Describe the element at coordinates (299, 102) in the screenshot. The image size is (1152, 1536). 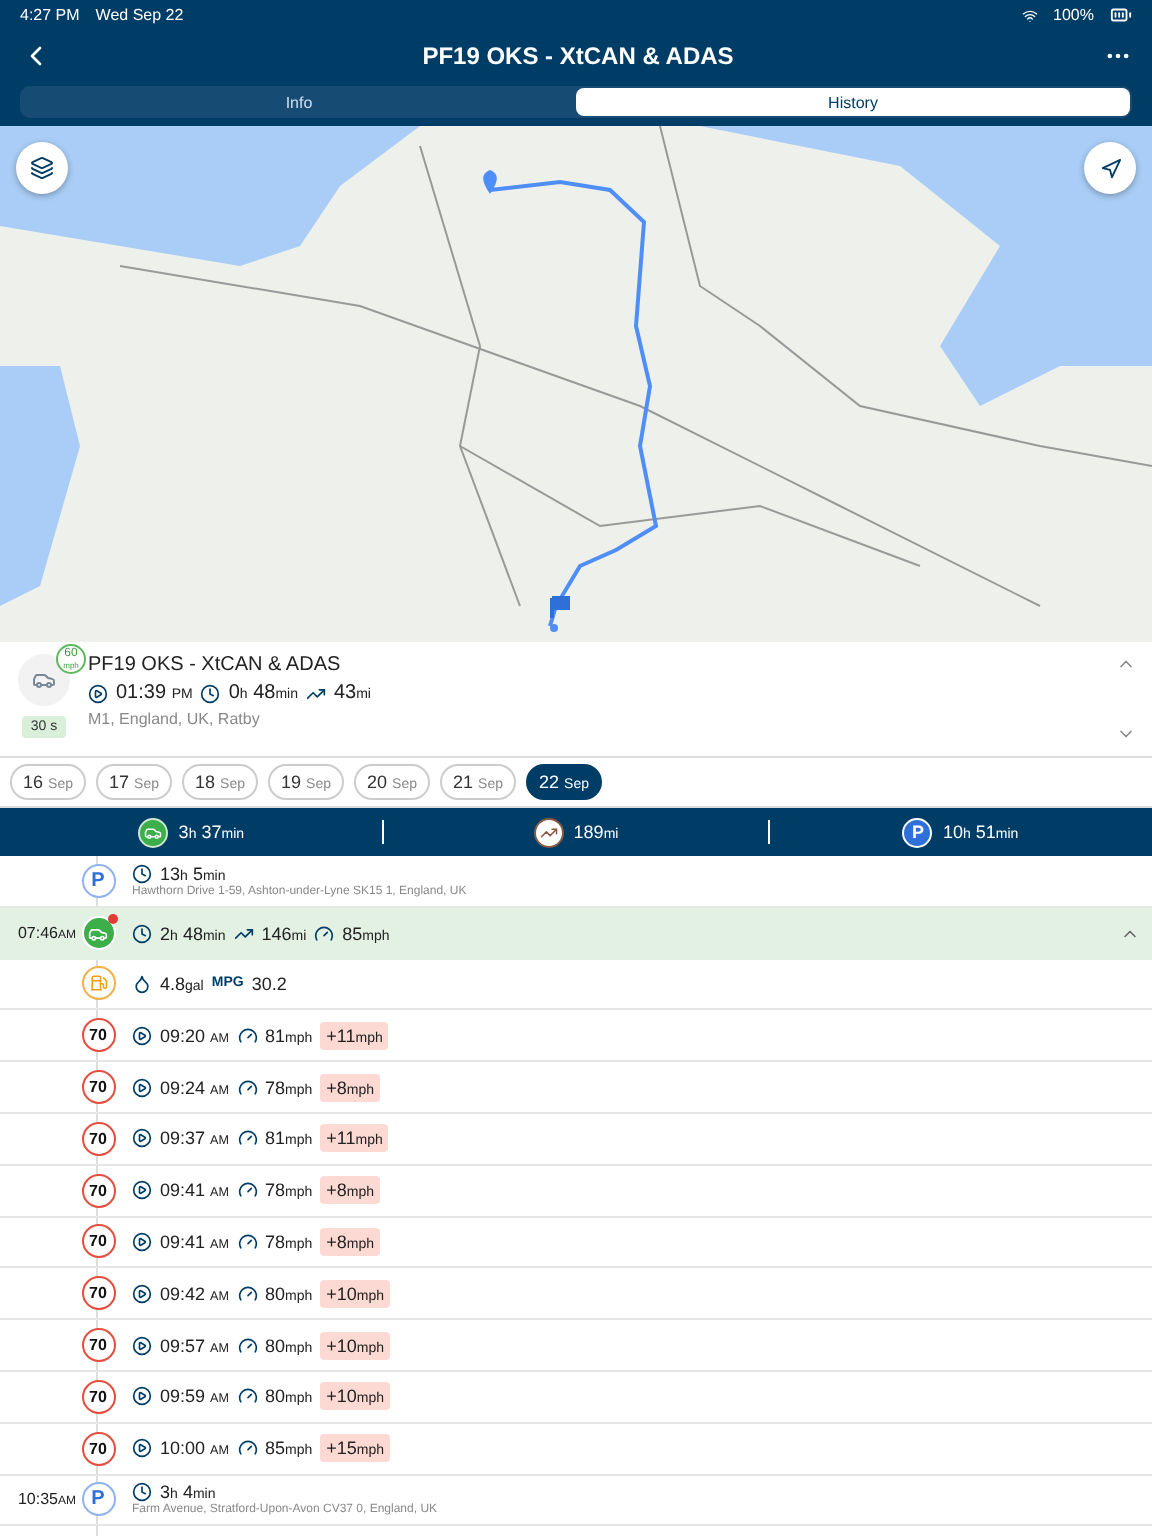
I see `tab: Info` at that location.